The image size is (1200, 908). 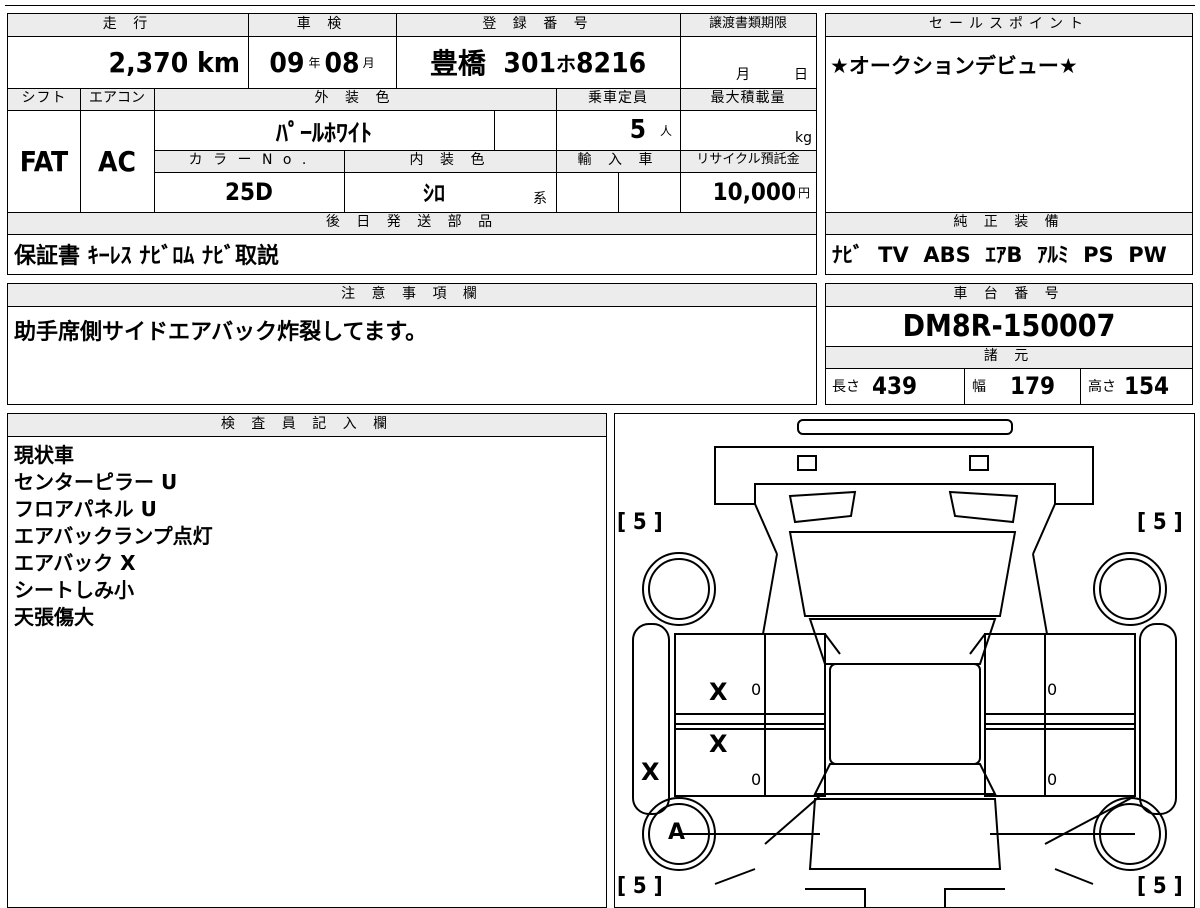 I want to click on chassis-no-value: DM8R-150007, so click(x=1009, y=326).